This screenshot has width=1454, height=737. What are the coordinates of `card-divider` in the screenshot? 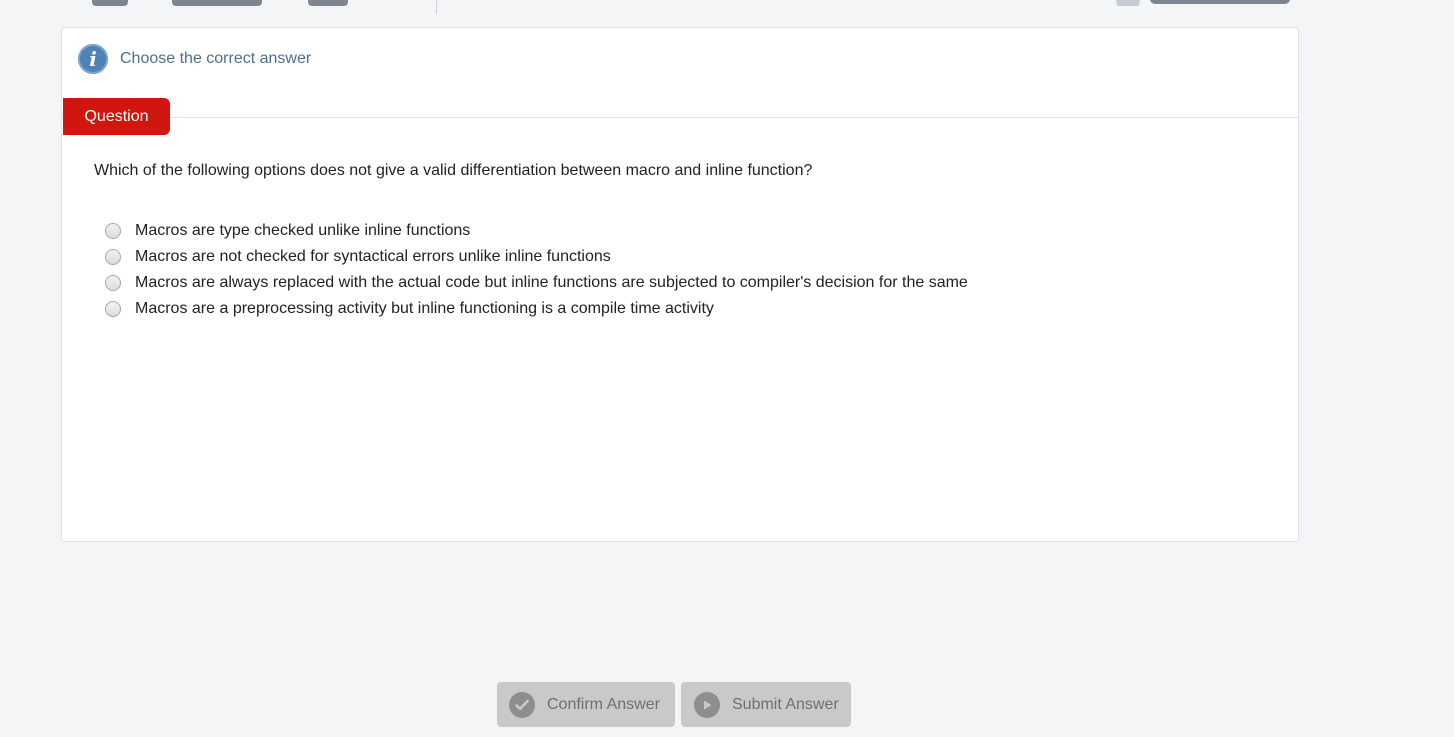 It's located at (680, 117).